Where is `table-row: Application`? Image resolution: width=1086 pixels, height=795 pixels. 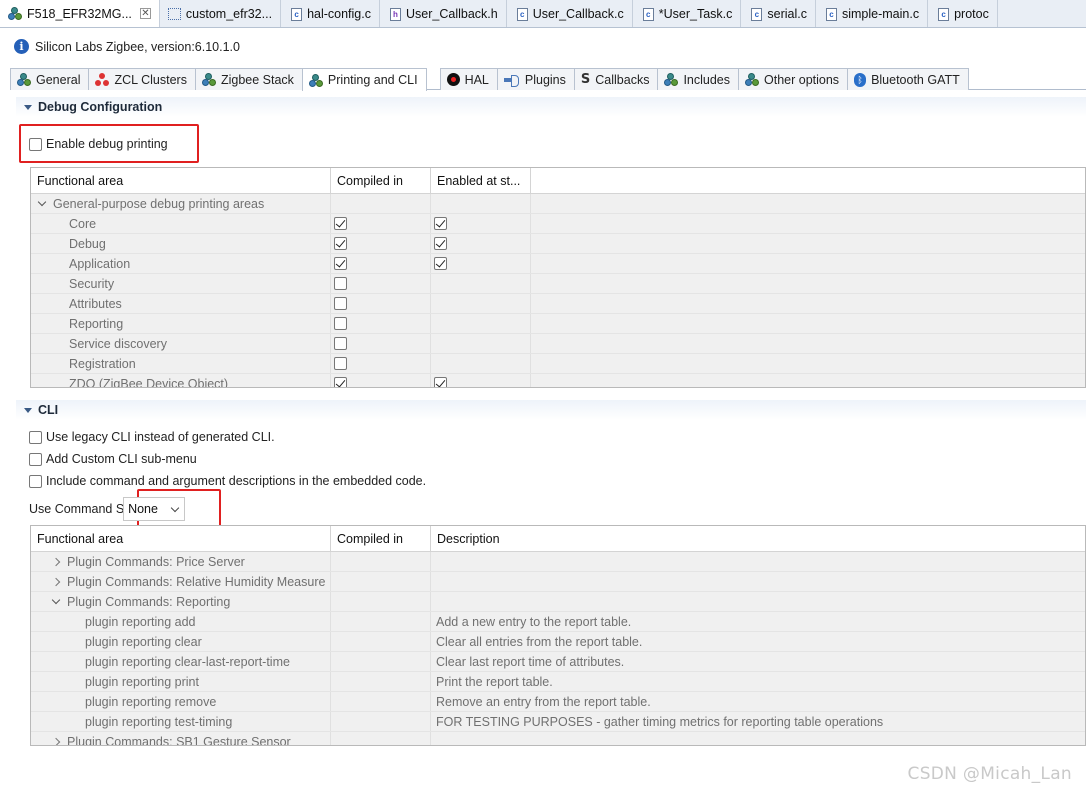 table-row: Application is located at coordinates (558, 264).